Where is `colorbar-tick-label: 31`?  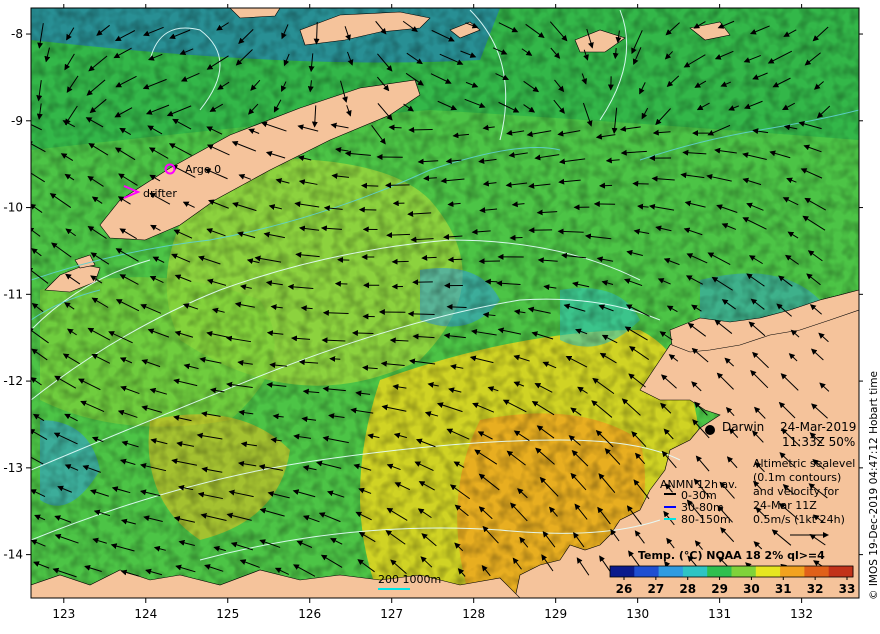
colorbar-tick-label: 31 is located at coordinates (783, 589).